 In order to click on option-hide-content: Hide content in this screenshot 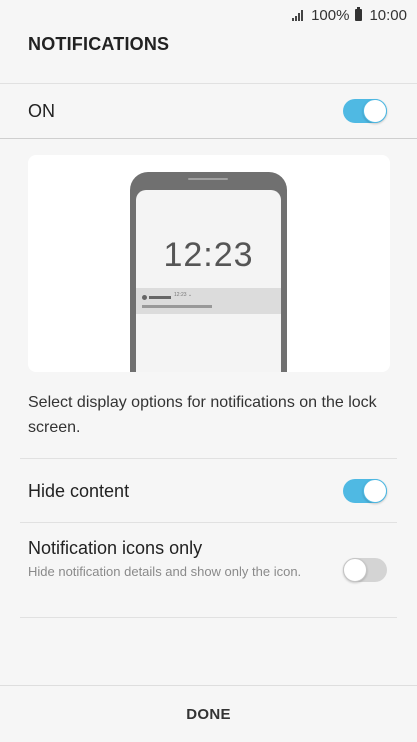, I will do `click(207, 491)`.